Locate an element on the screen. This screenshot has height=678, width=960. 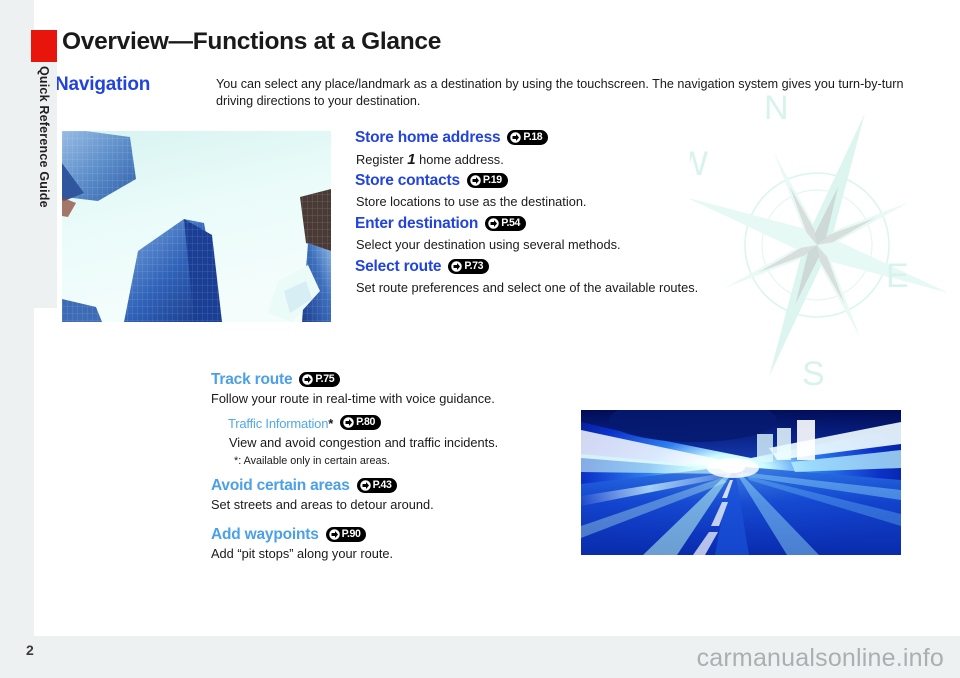
feature-desc-emphasis: 1 is located at coordinates (411, 159).